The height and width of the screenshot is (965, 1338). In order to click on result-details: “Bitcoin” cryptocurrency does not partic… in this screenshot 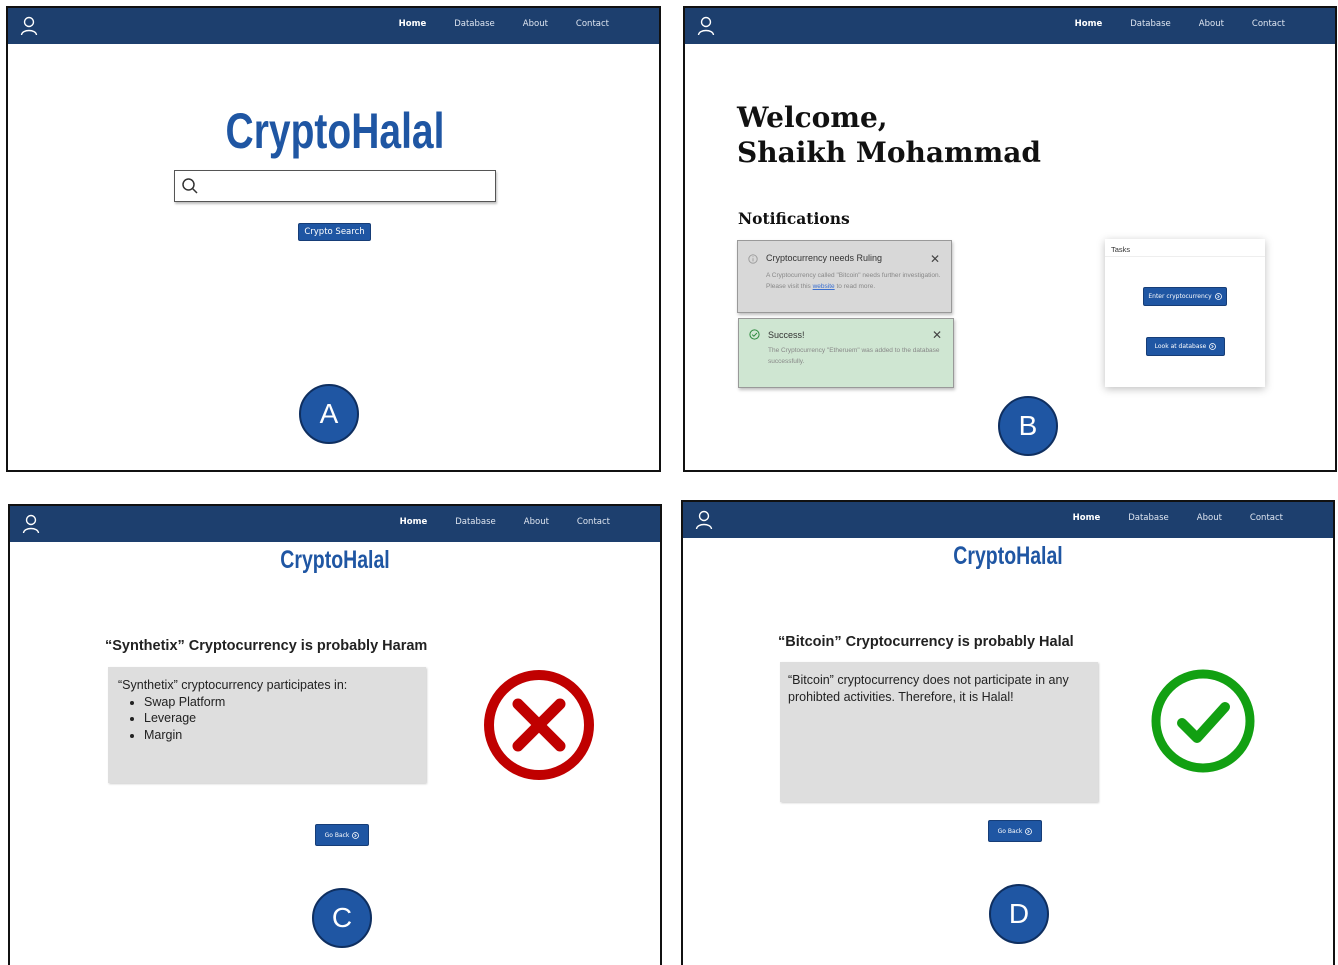, I will do `click(939, 732)`.